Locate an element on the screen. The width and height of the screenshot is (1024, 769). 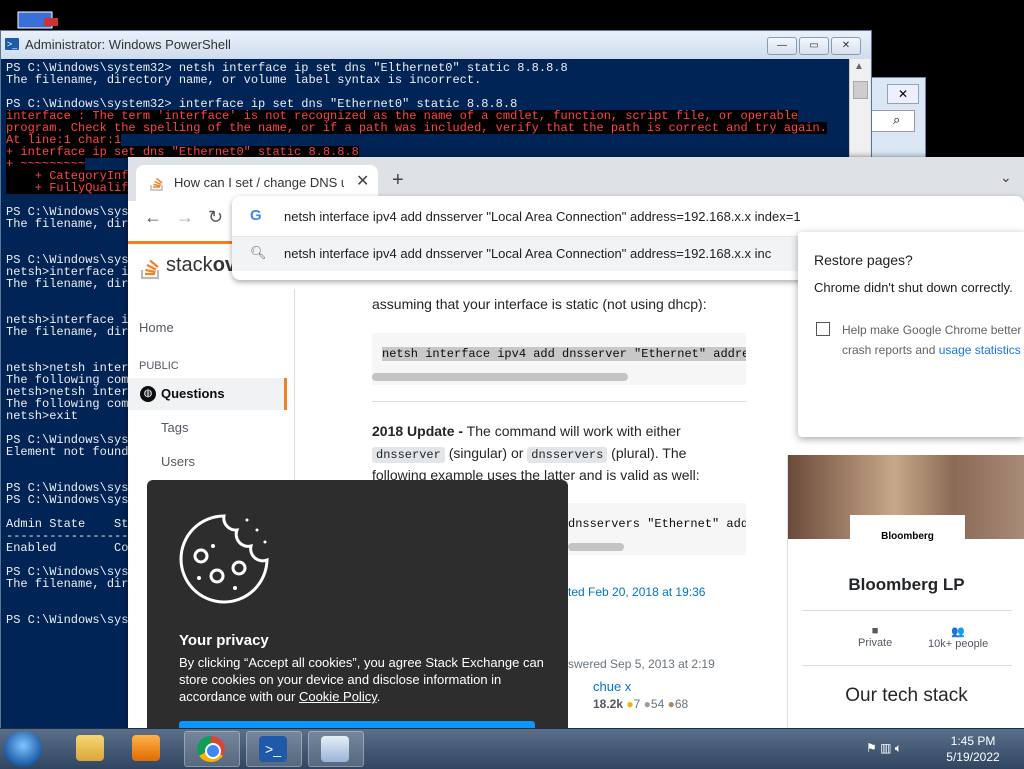
user-name: chue x is located at coordinates (612, 686).